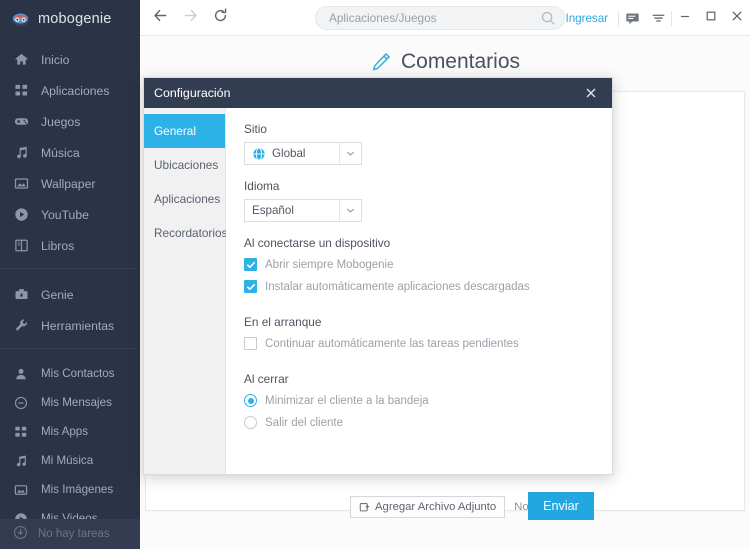 This screenshot has width=750, height=549. I want to click on tab-recordatorios: Recordatorios, so click(185, 233).